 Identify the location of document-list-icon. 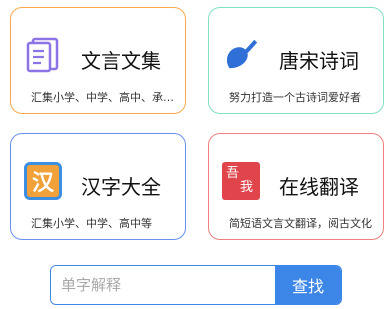
(43, 55).